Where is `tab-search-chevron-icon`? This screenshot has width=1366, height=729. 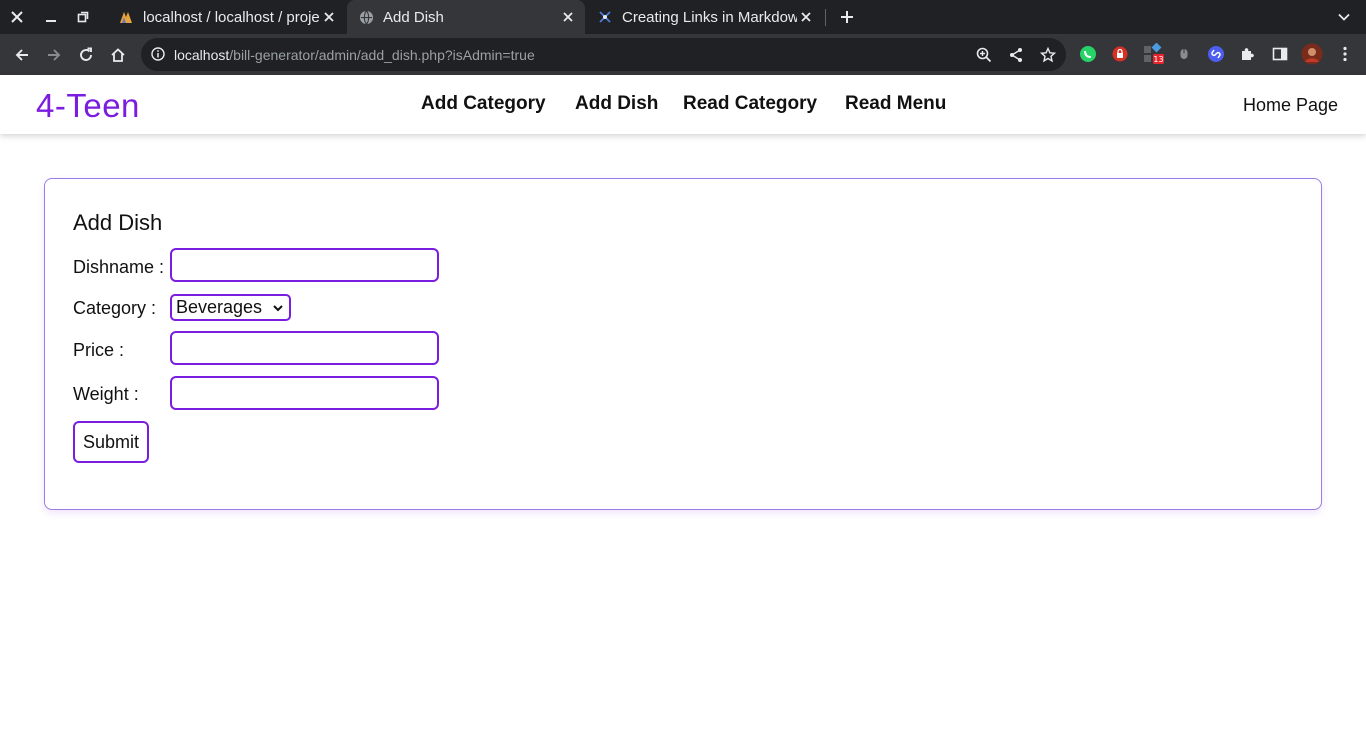 tab-search-chevron-icon is located at coordinates (1344, 17).